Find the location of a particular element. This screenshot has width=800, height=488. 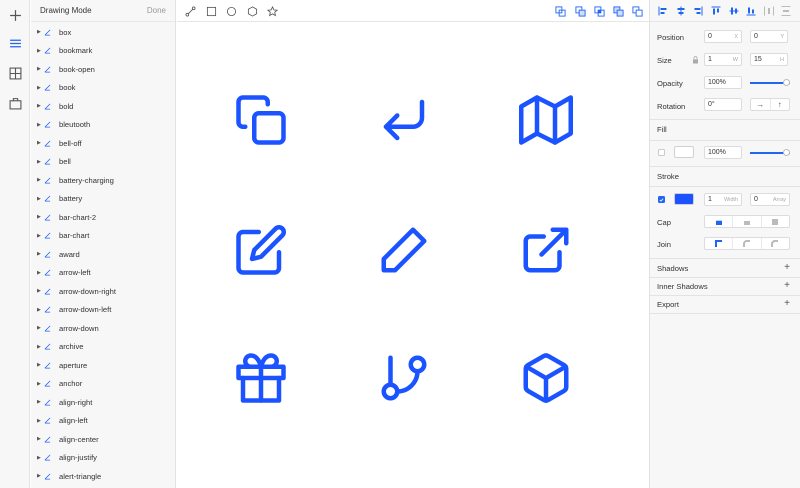

add-export-button: + is located at coordinates (787, 303).